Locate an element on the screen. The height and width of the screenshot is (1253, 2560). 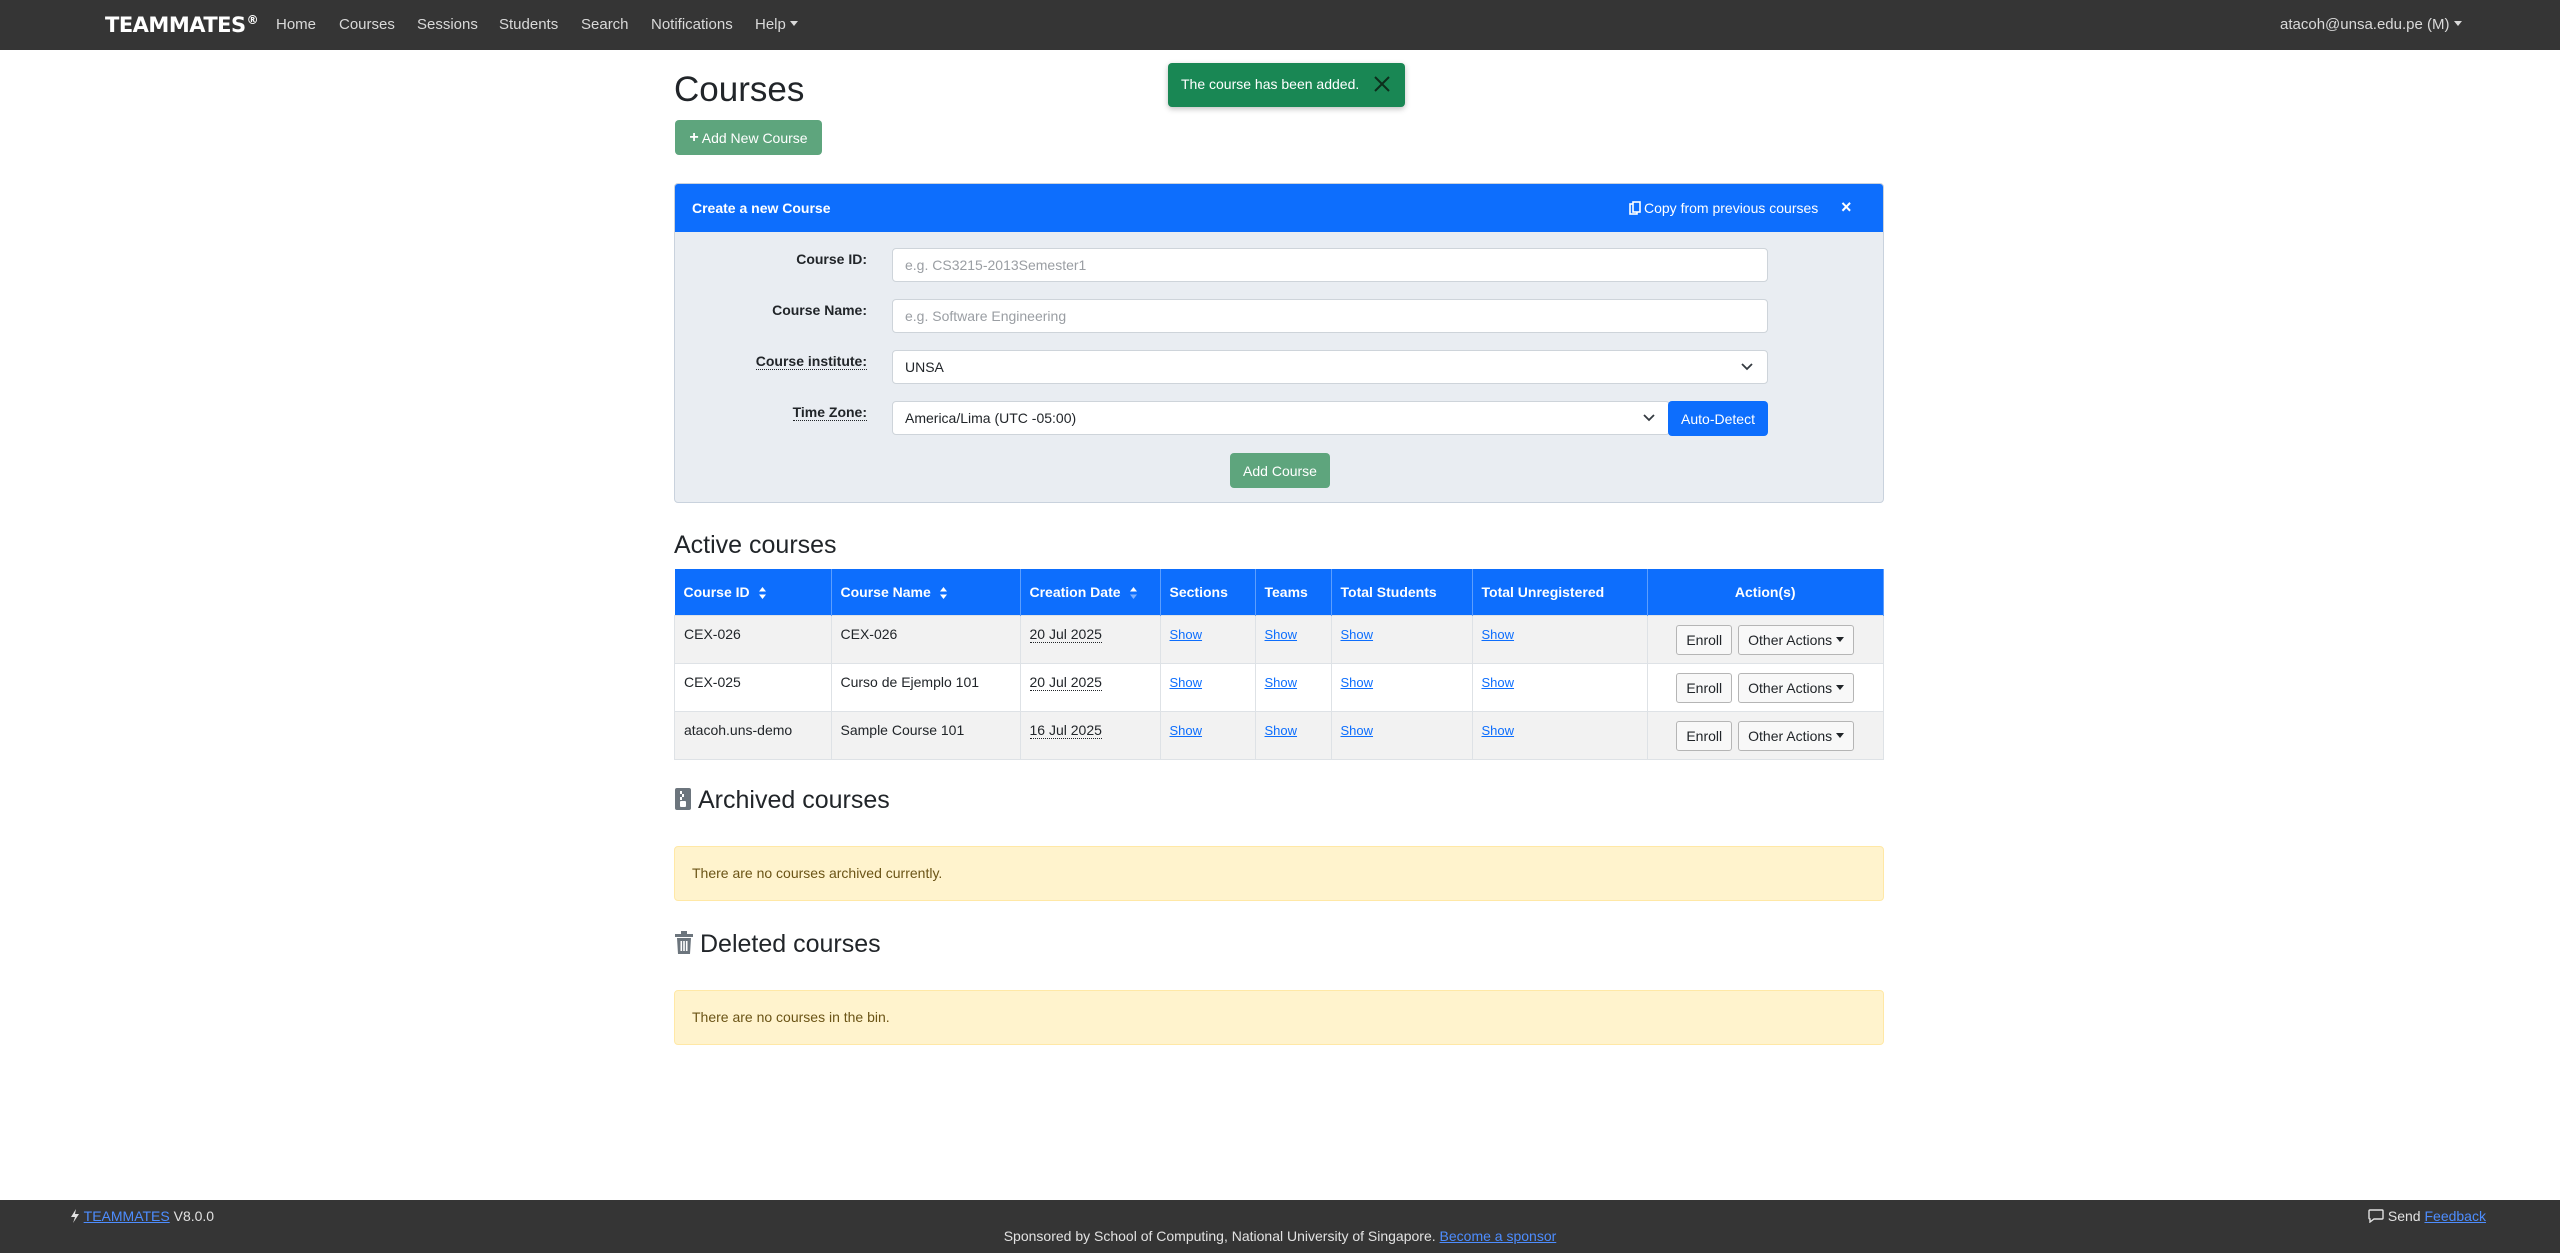
cell-course-id: CEX-026 is located at coordinates (753, 639).